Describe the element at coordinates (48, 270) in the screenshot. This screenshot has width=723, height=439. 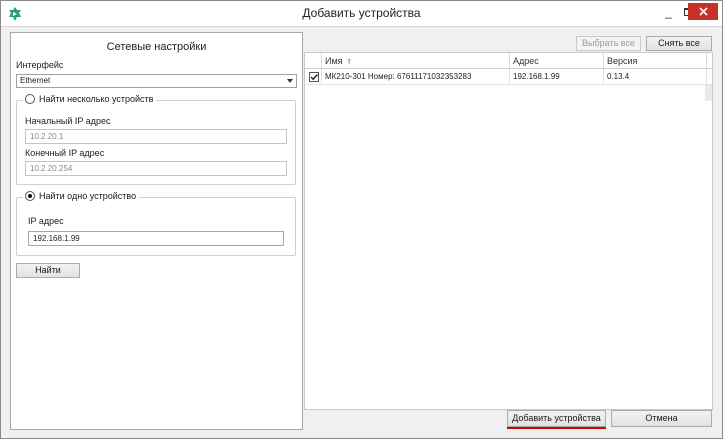
I see `find-button: Найти` at that location.